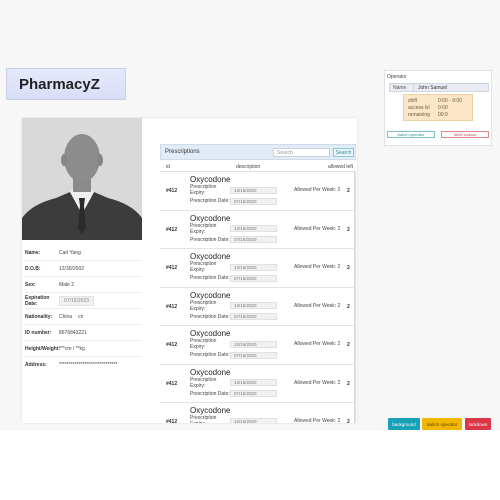 Image resolution: width=500 pixels, height=500 pixels. What do you see at coordinates (83, 301) in the screenshot?
I see `info-row-expiration: Expiration Date: 07/16/2023` at bounding box center [83, 301].